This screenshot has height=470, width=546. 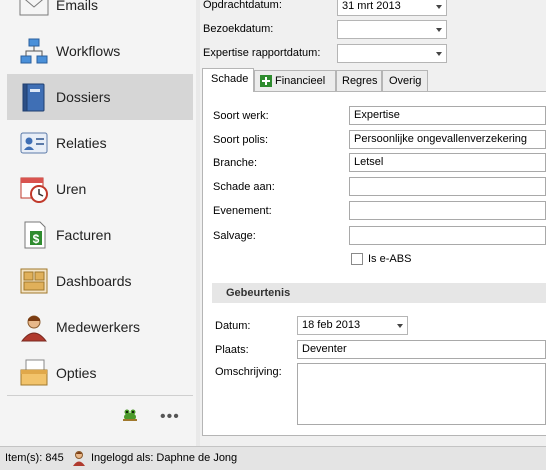 I want to click on evenement-field, so click(x=447, y=210).